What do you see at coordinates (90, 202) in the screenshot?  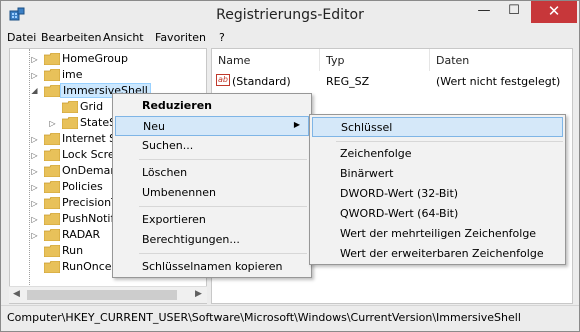 I see `tree-item-label: PrecisionT` at bounding box center [90, 202].